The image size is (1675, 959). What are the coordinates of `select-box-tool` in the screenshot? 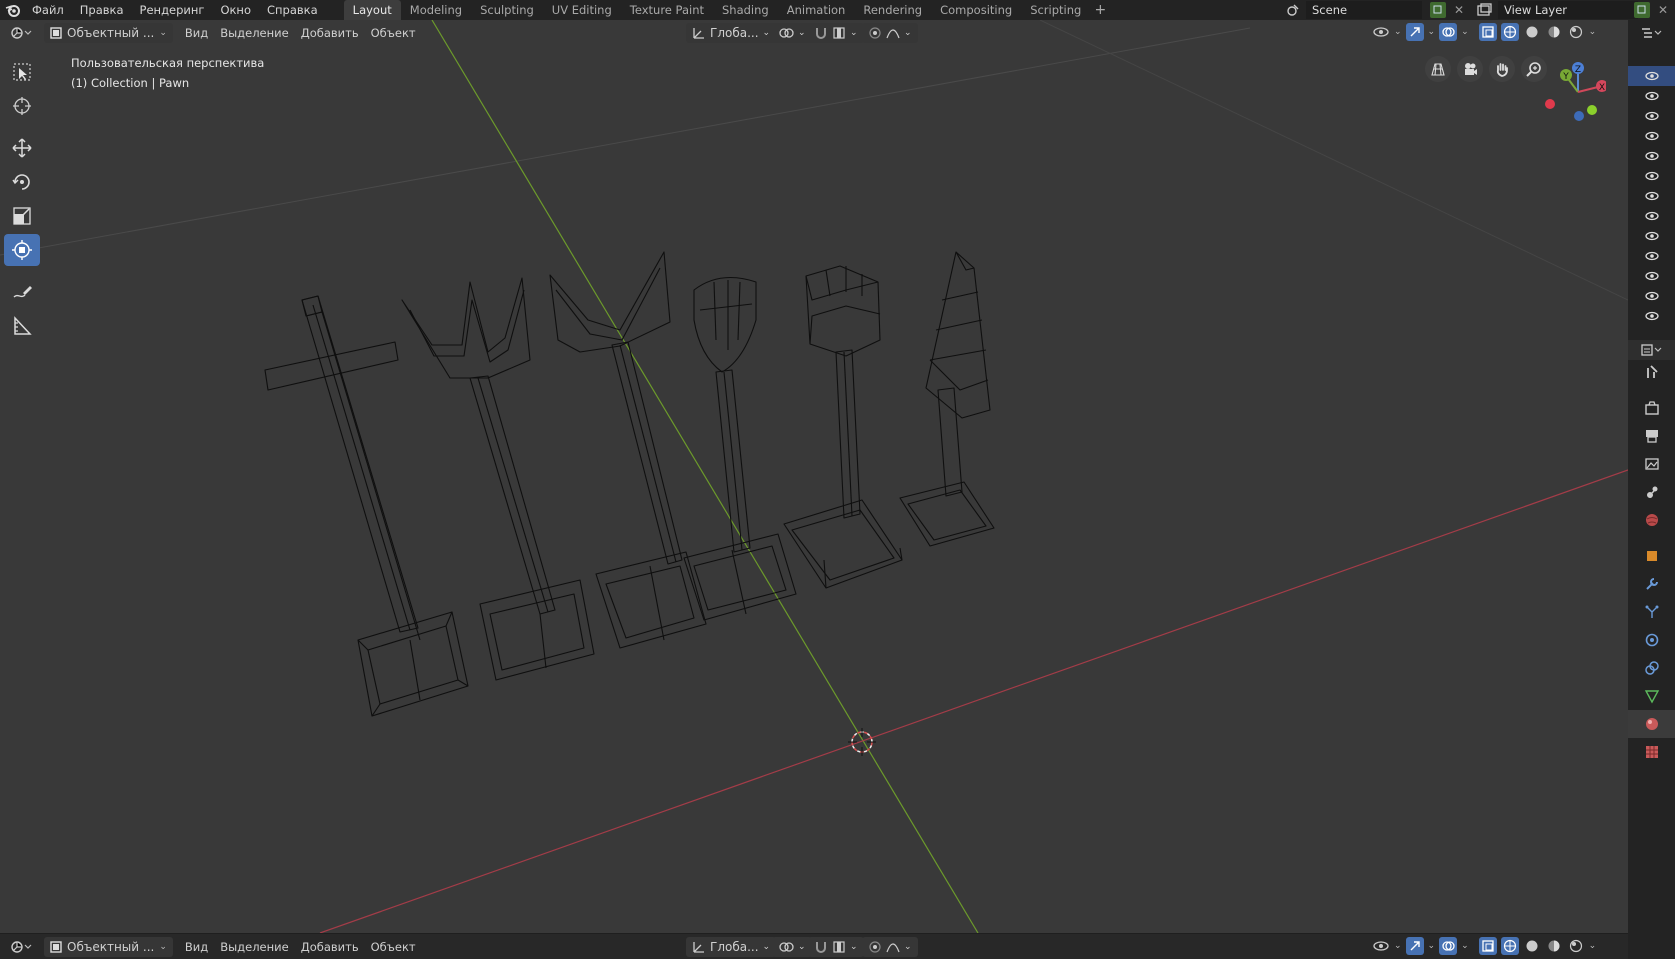 It's located at (22, 72).